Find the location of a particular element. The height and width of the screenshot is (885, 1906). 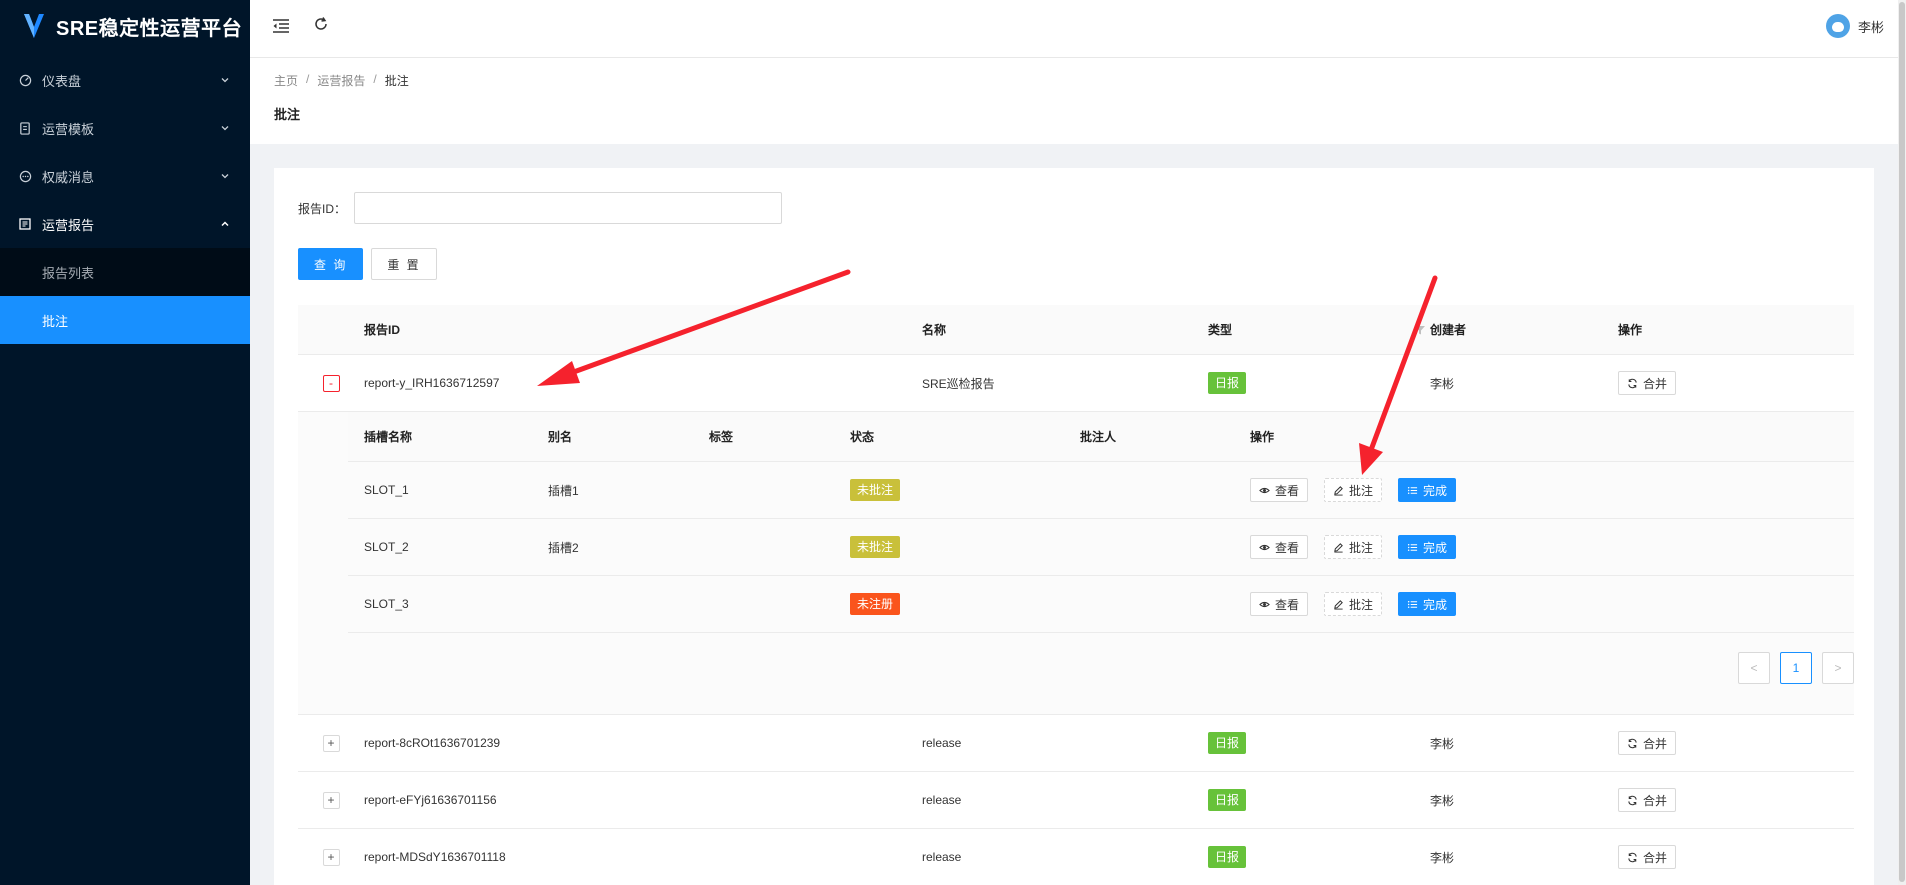

column-header-op: 操作 is located at coordinates (1630, 330).